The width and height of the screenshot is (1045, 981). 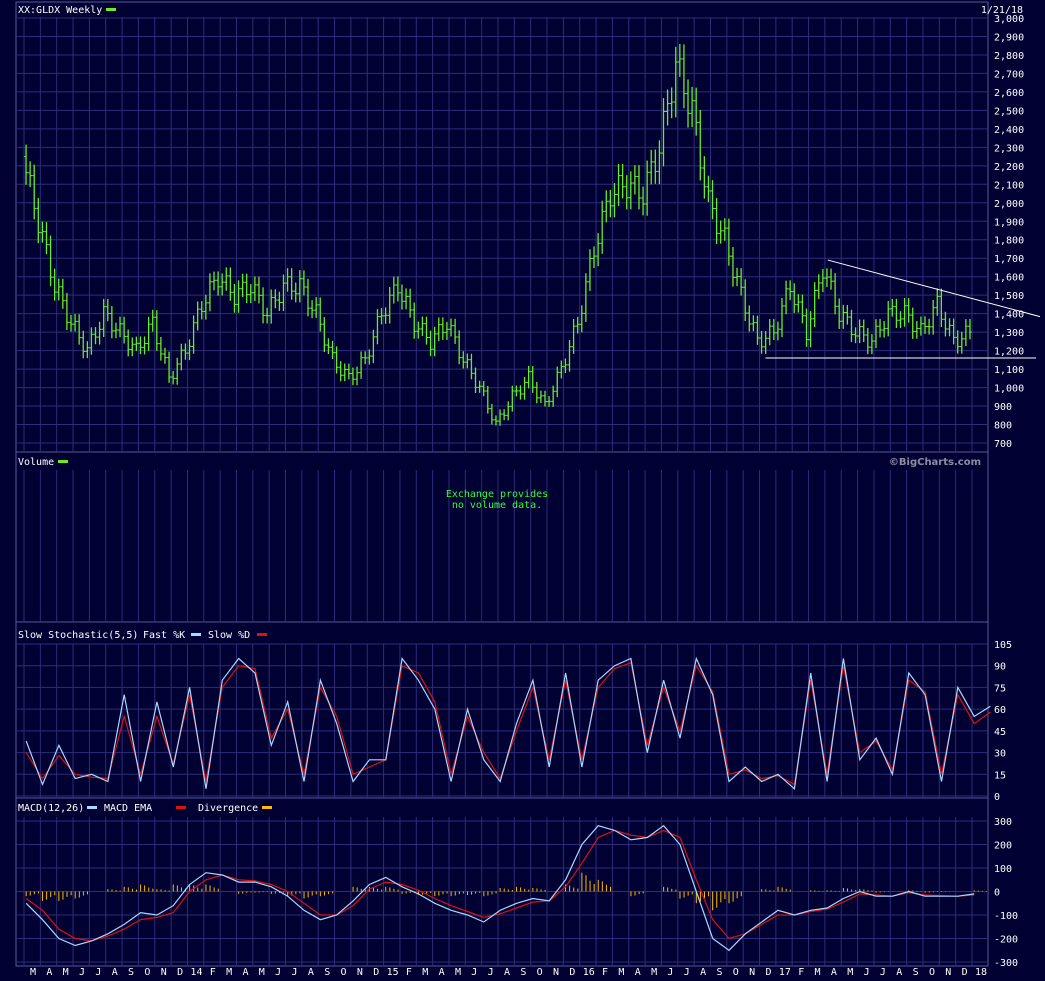 I want to click on price-y-tick: 900, so click(x=1003, y=407).